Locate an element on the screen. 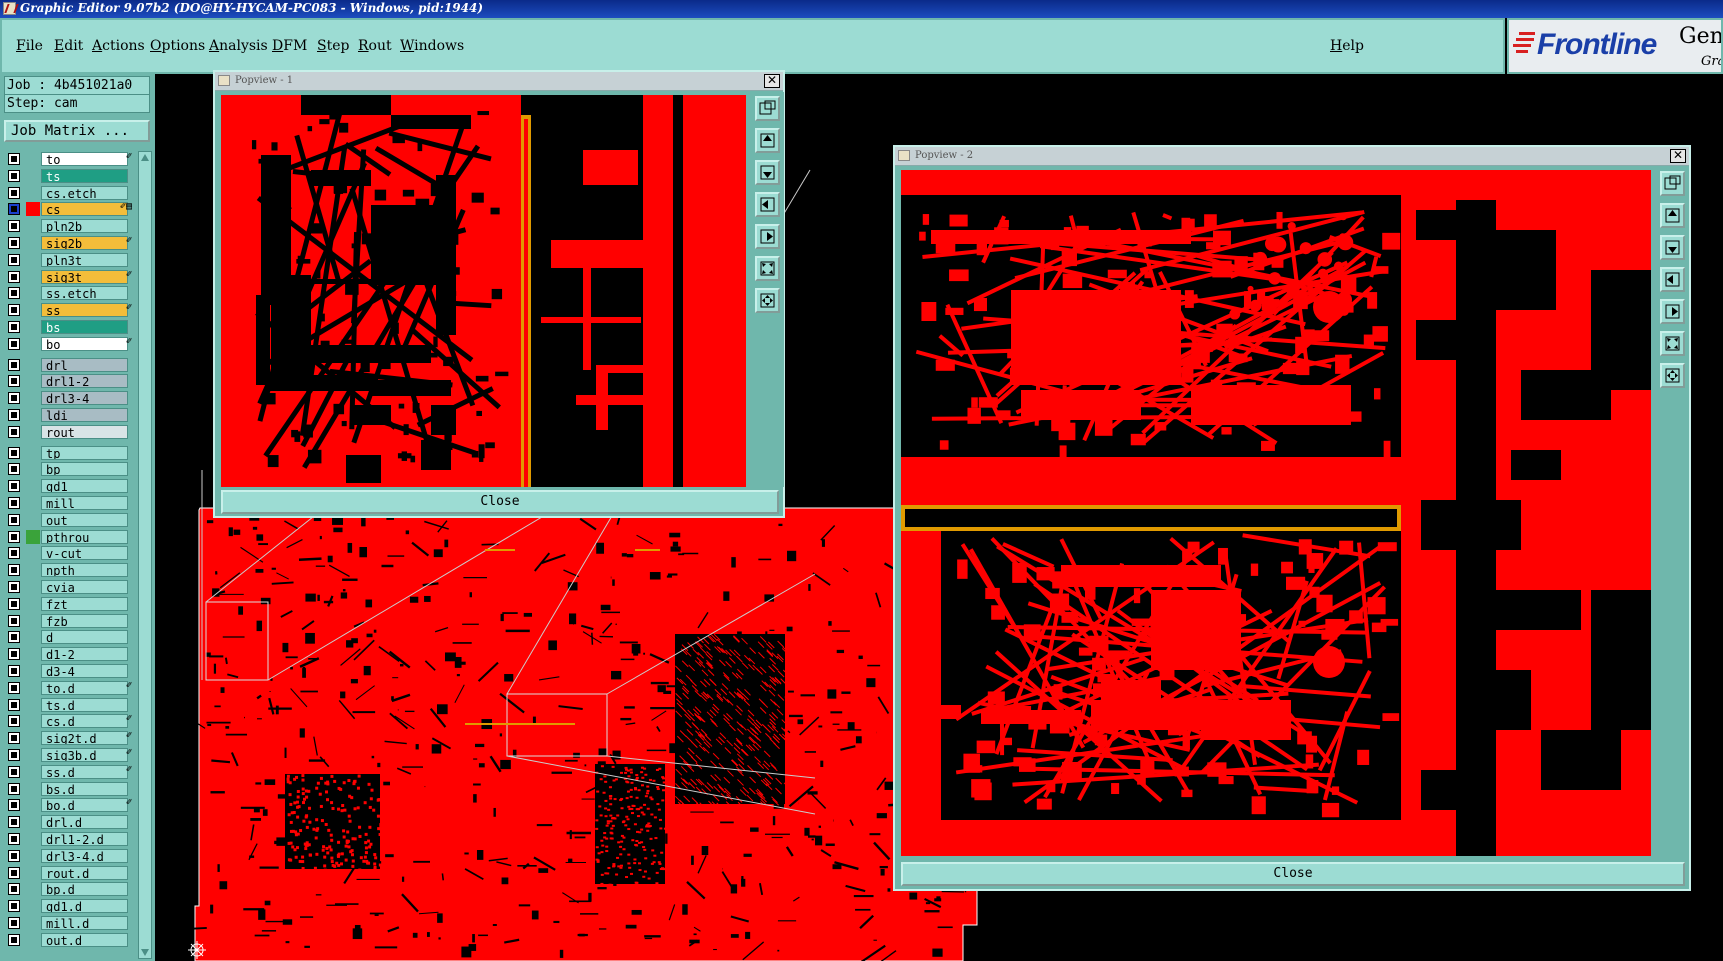  layer-row-out-d: out.d is located at coordinates (69, 940).